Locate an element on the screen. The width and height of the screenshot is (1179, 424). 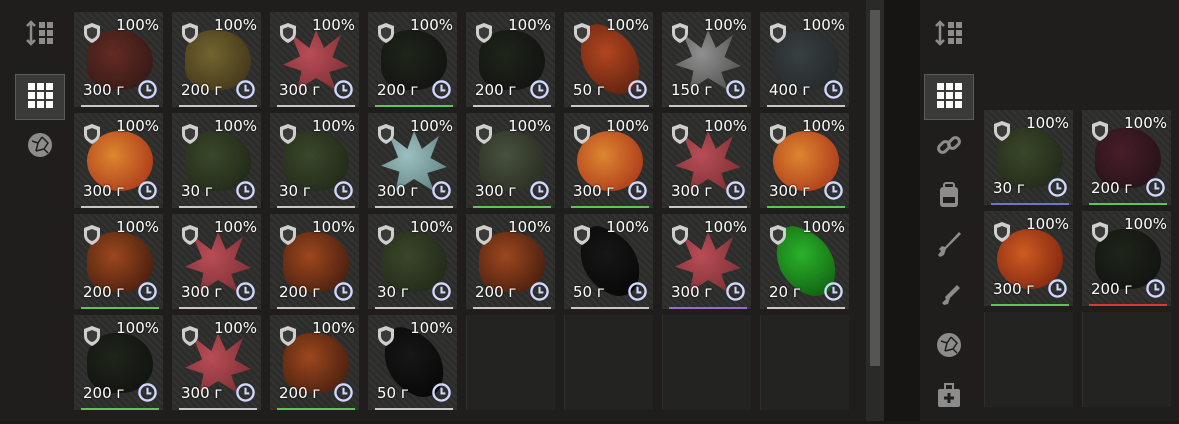
backpack-button is located at coordinates (949, 197).